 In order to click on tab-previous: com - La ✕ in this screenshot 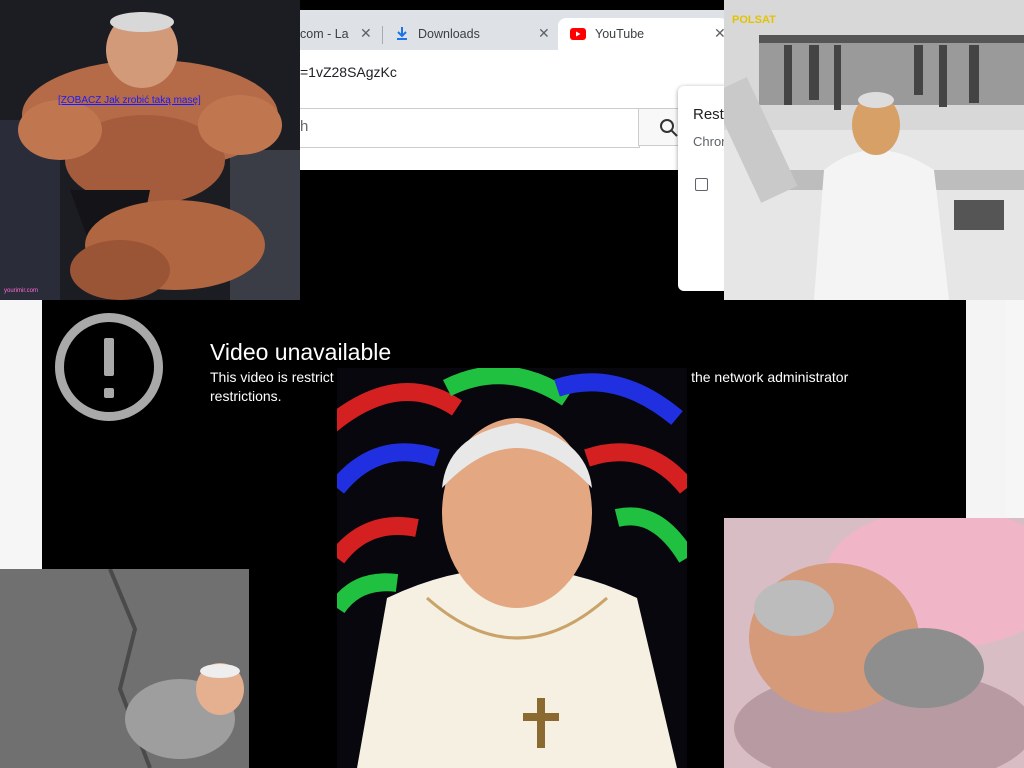, I will do `click(340, 34)`.